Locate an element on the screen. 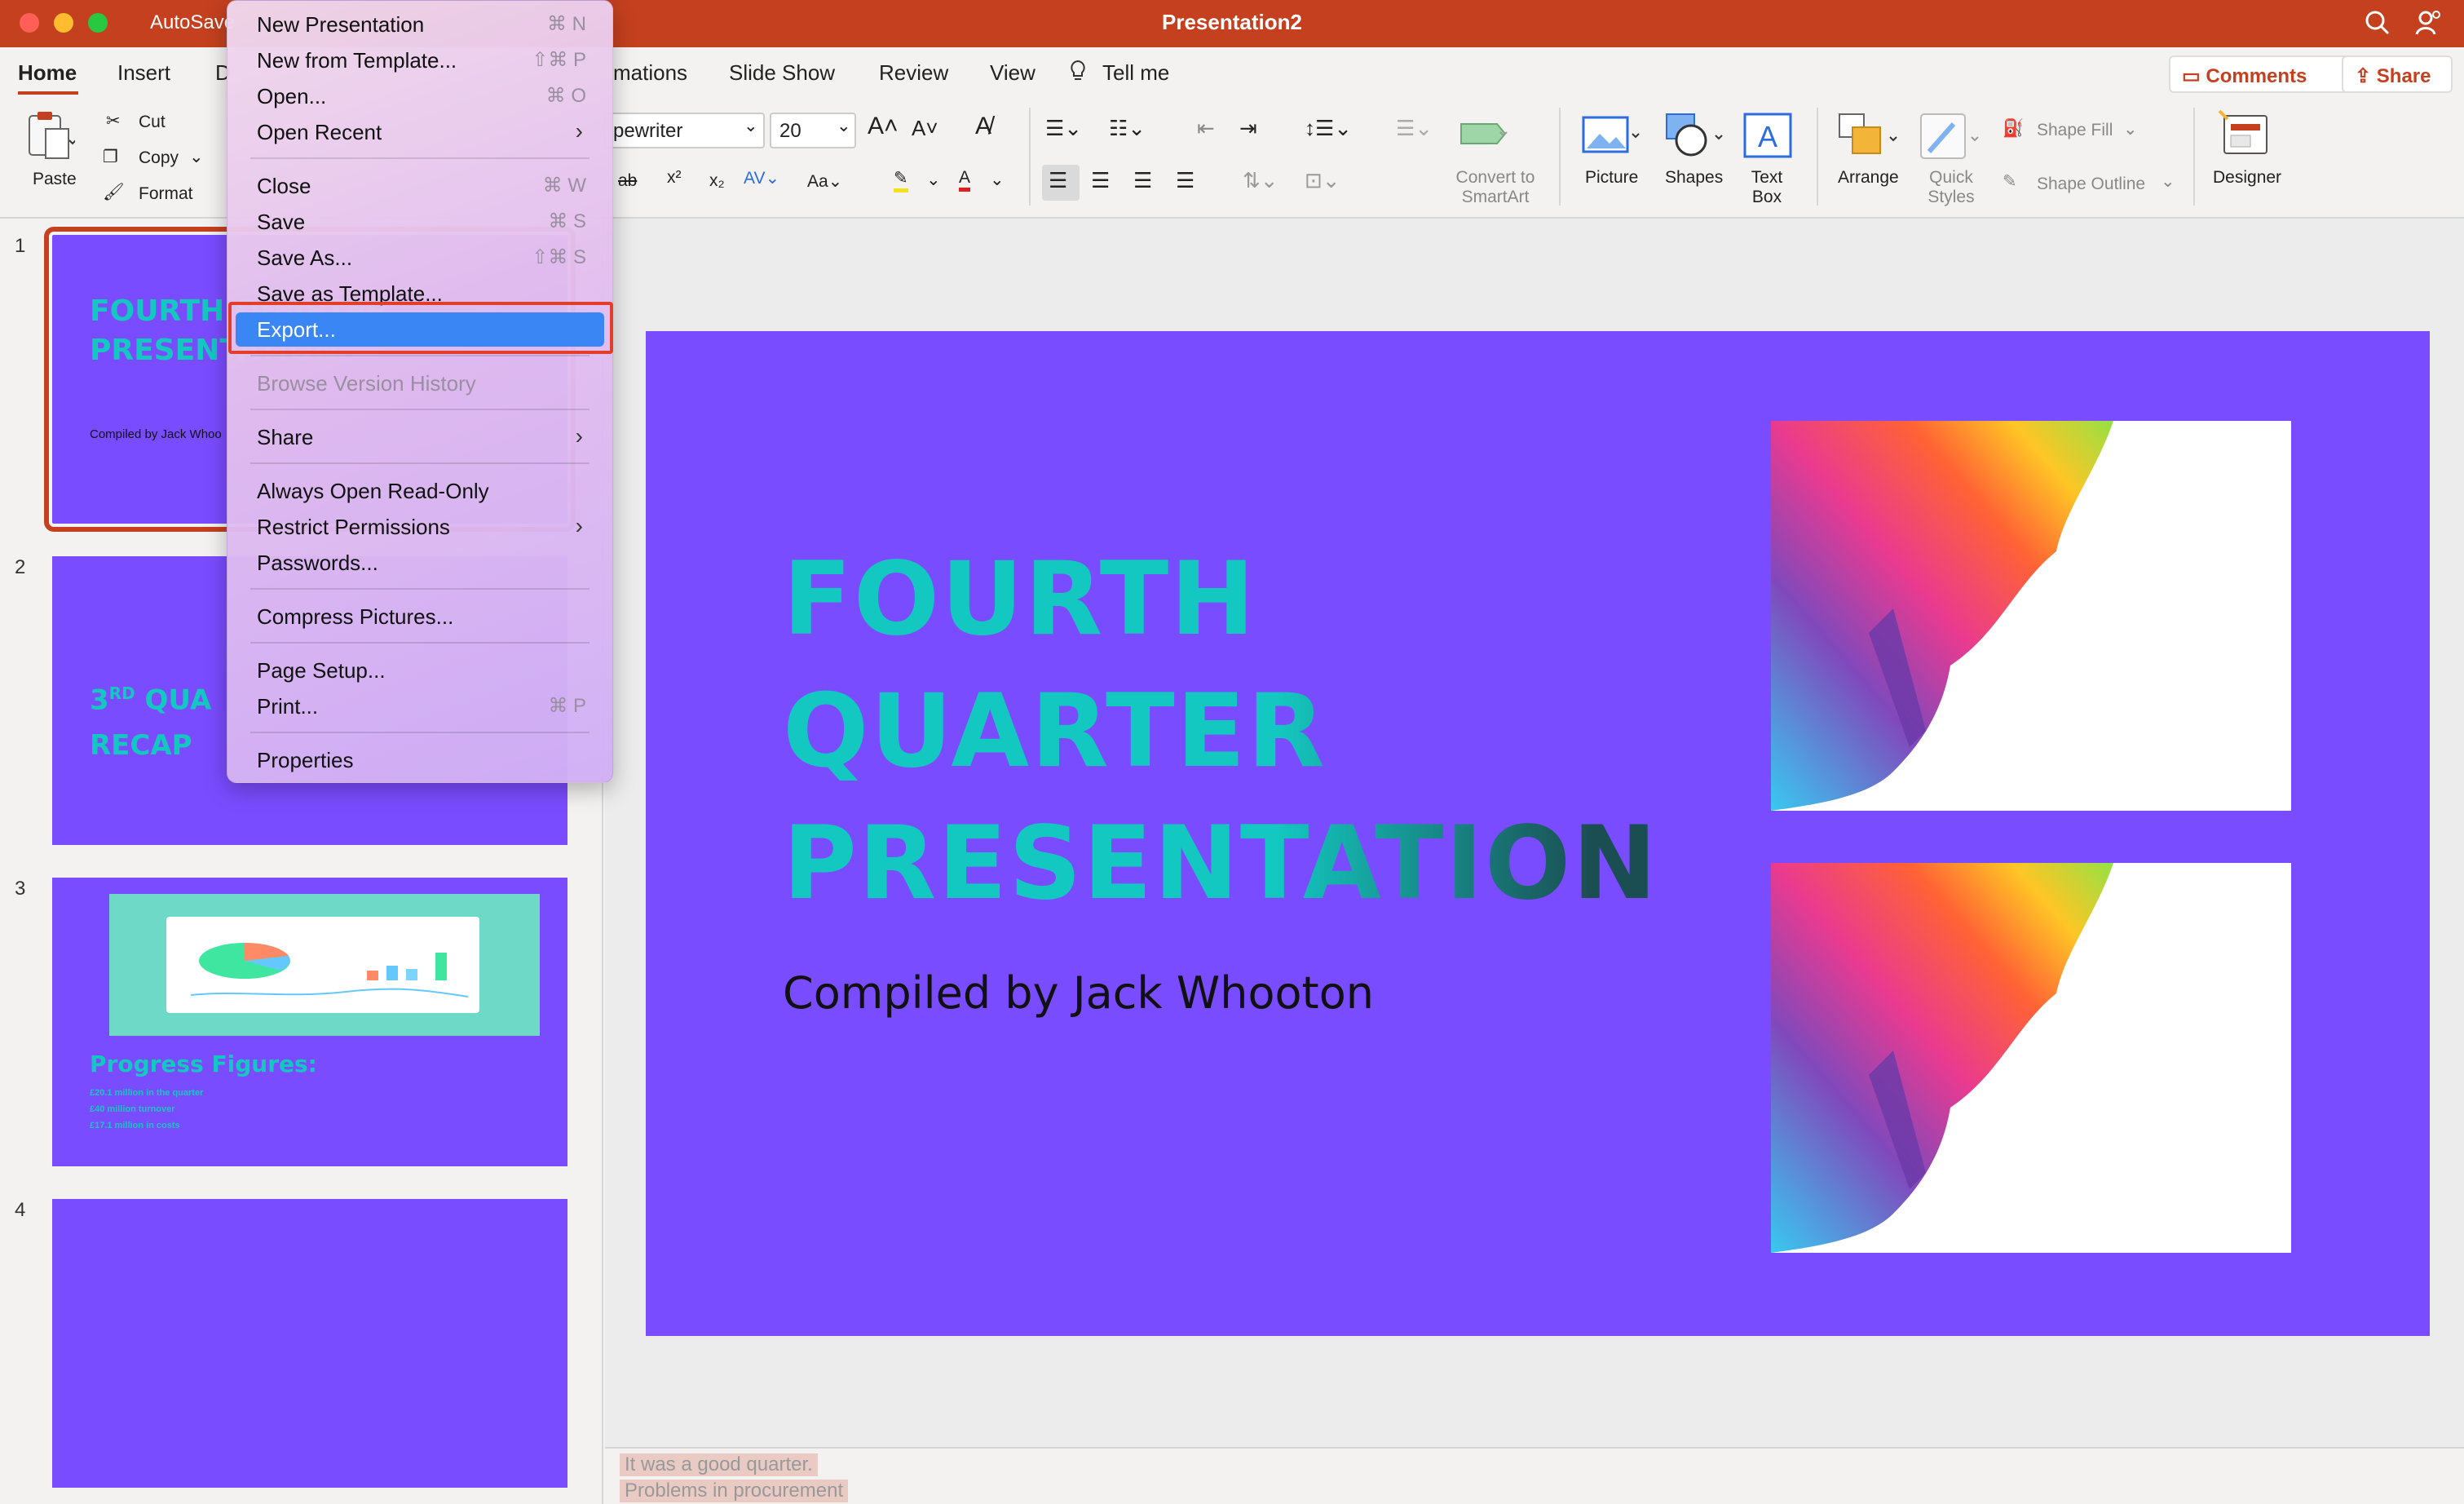  increase-font-icon: A˄ is located at coordinates (883, 126).